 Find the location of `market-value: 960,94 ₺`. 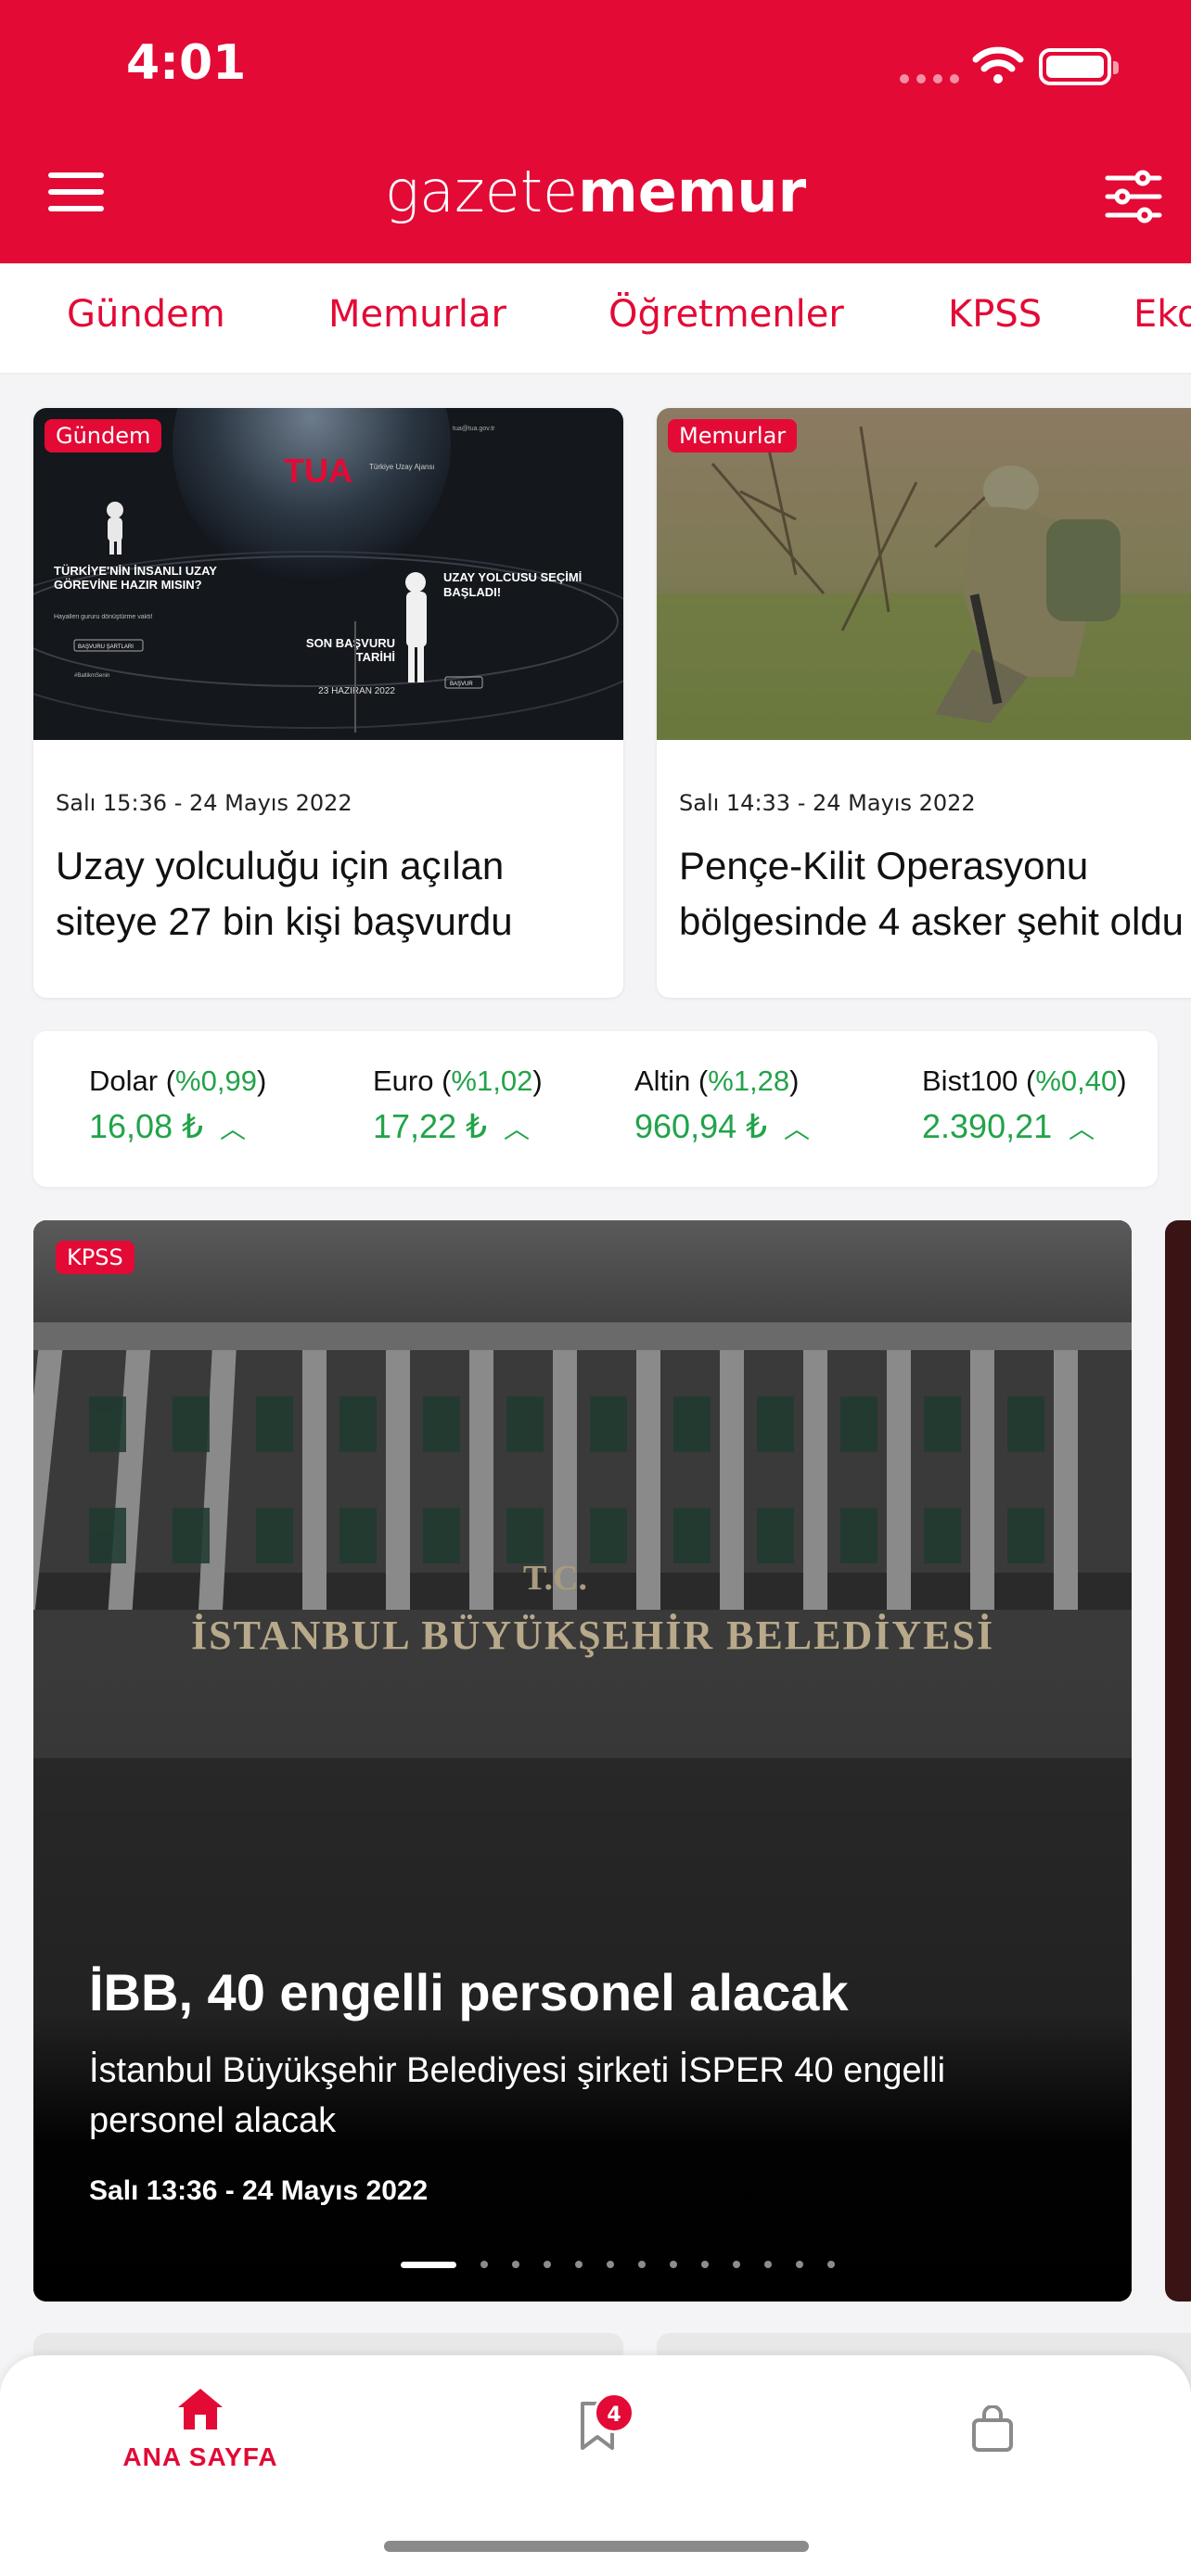

market-value: 960,94 ₺ is located at coordinates (701, 1126).